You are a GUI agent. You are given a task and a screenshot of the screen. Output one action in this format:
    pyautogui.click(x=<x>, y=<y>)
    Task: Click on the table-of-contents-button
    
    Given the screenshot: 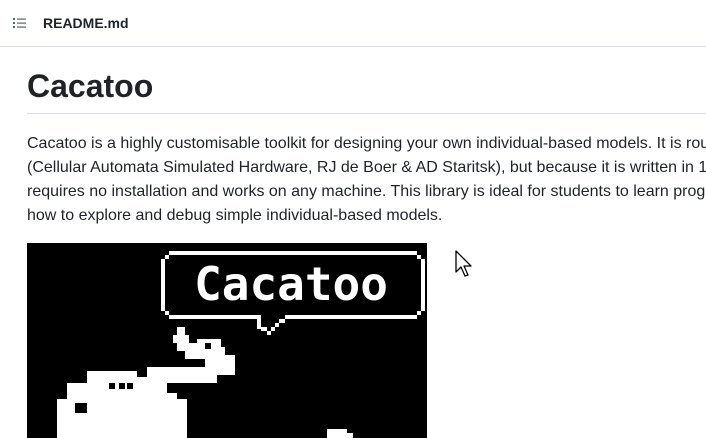 What is the action you would take?
    pyautogui.click(x=19, y=23)
    